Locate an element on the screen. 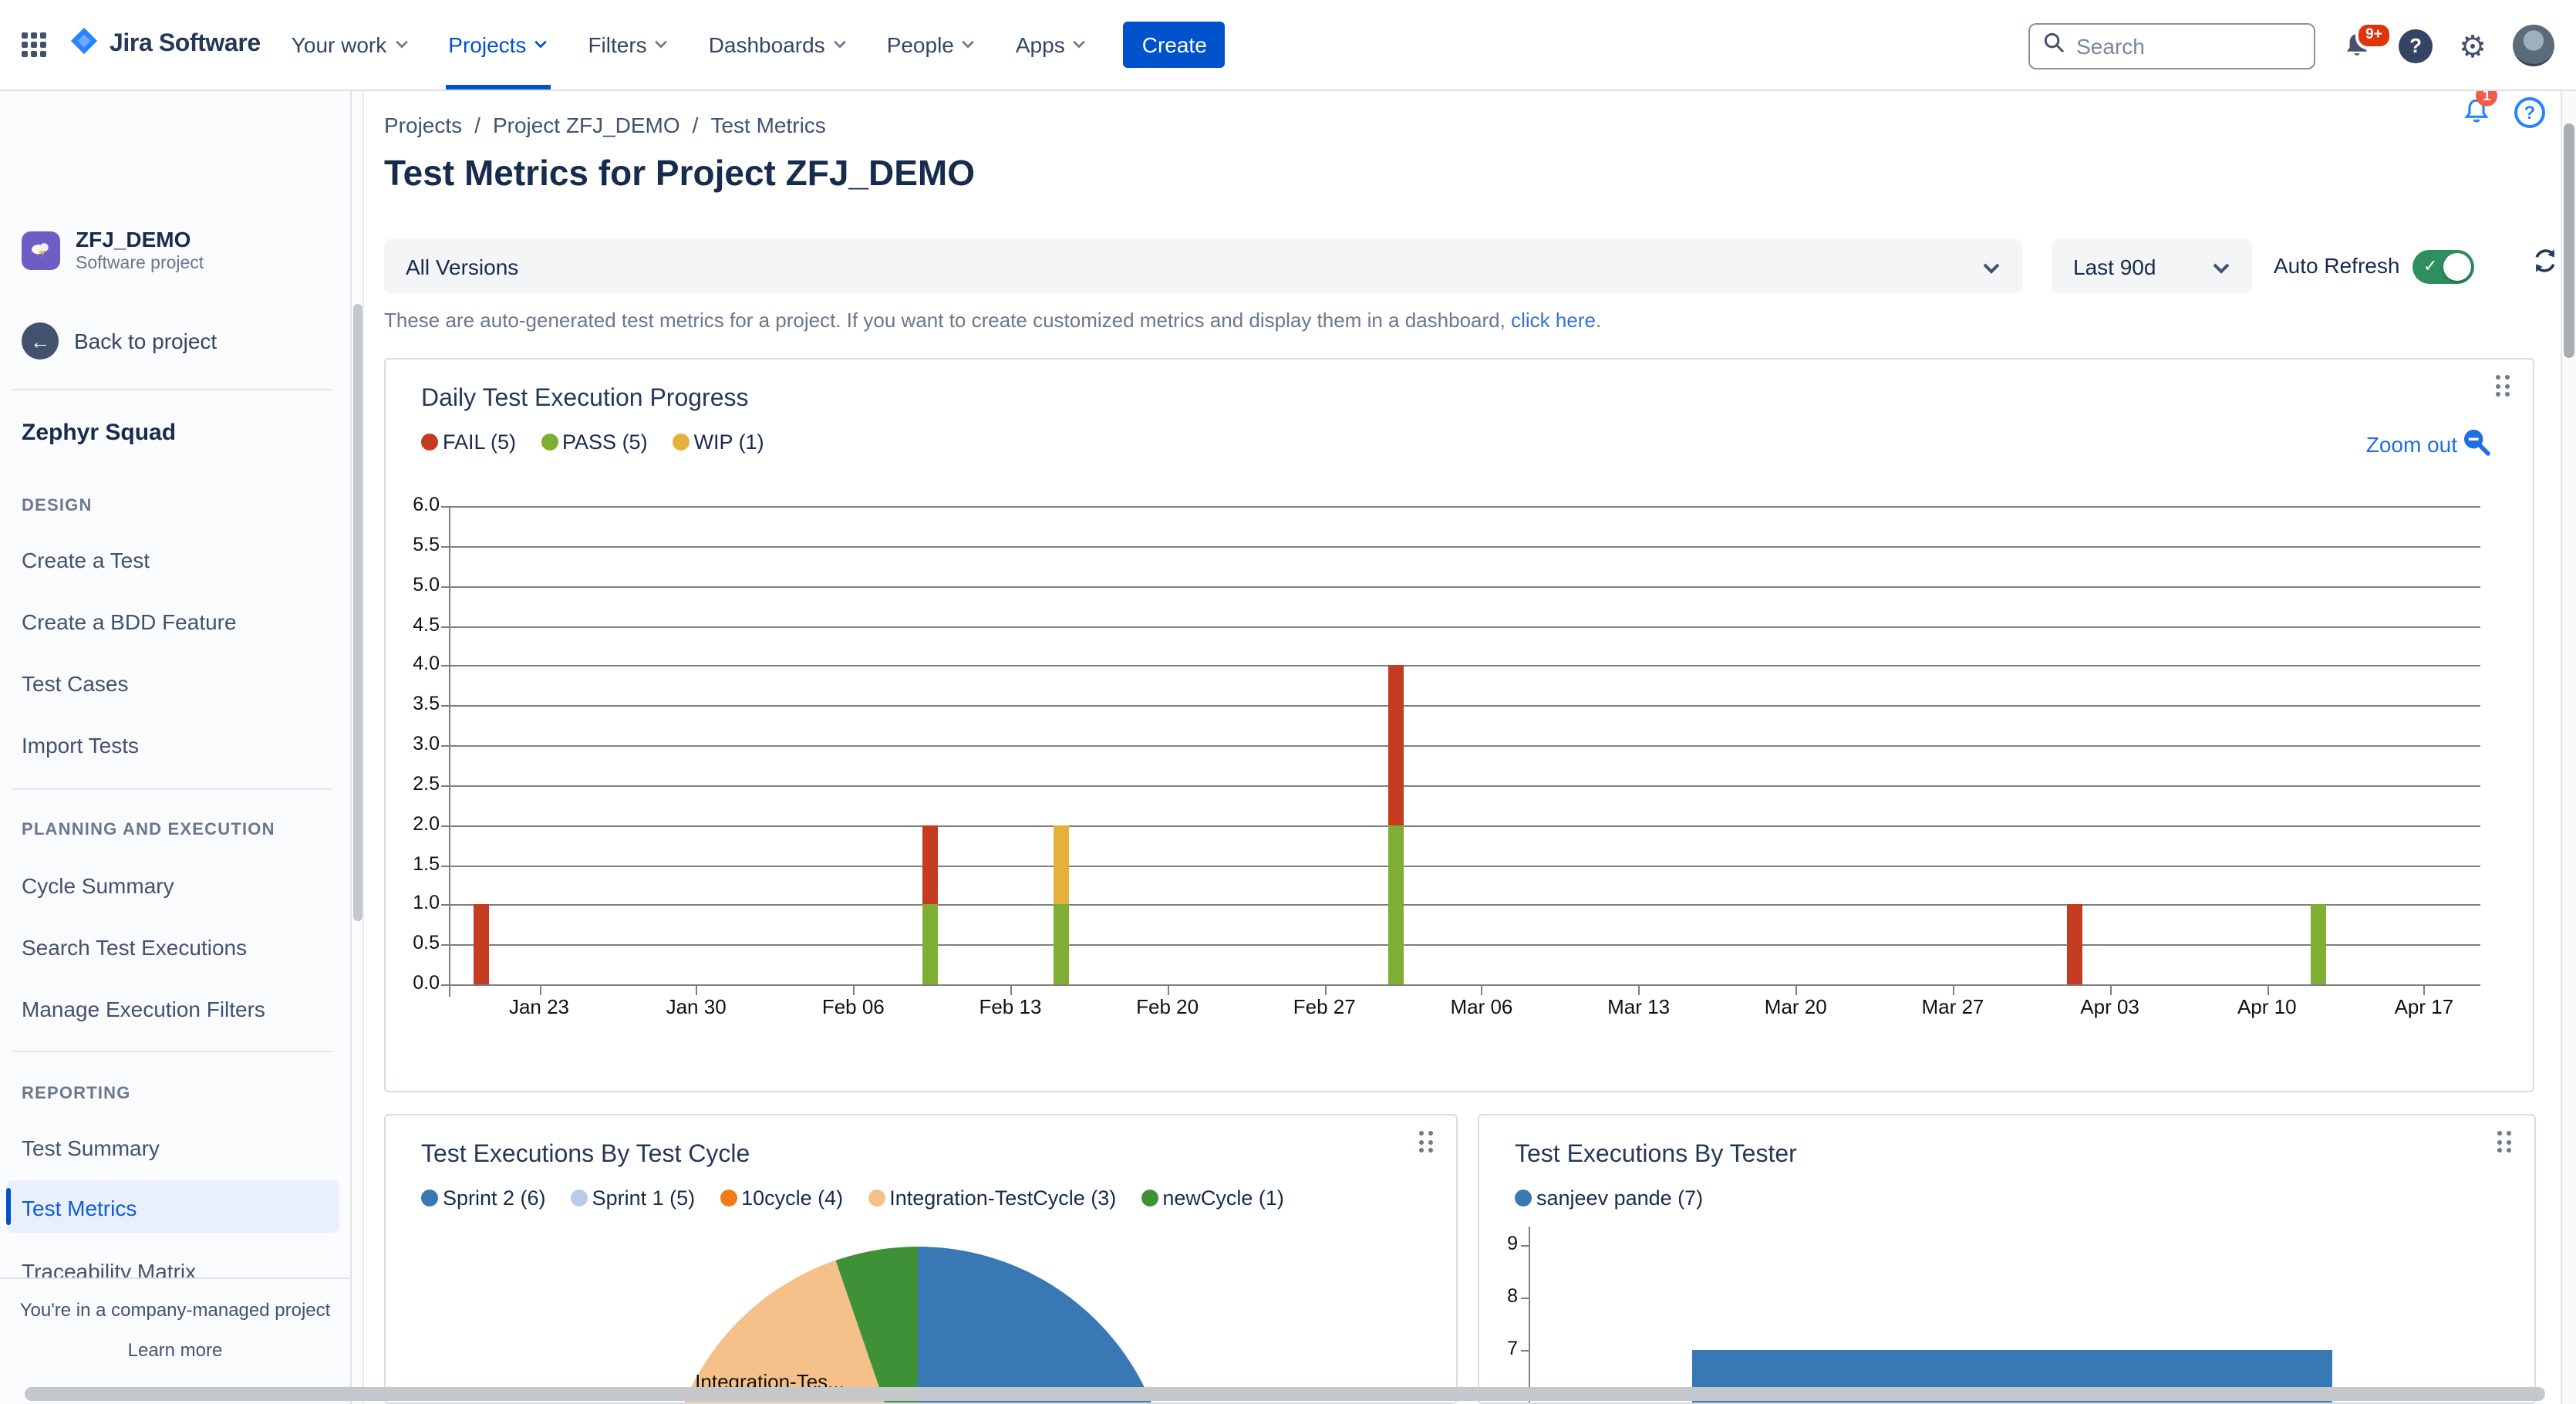 This screenshot has height=1404, width=2576. help-icon: ? is located at coordinates (2416, 45).